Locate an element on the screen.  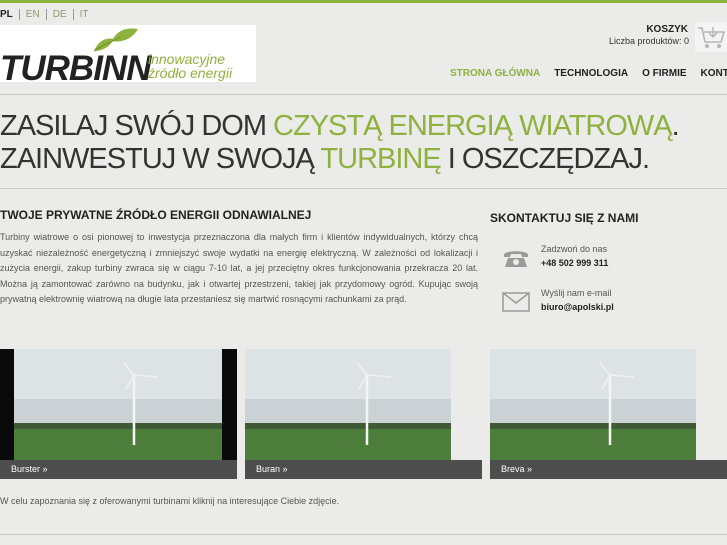
cart-widget: KOSZYK Liczba produktów: 0 is located at coordinates (657, 38).